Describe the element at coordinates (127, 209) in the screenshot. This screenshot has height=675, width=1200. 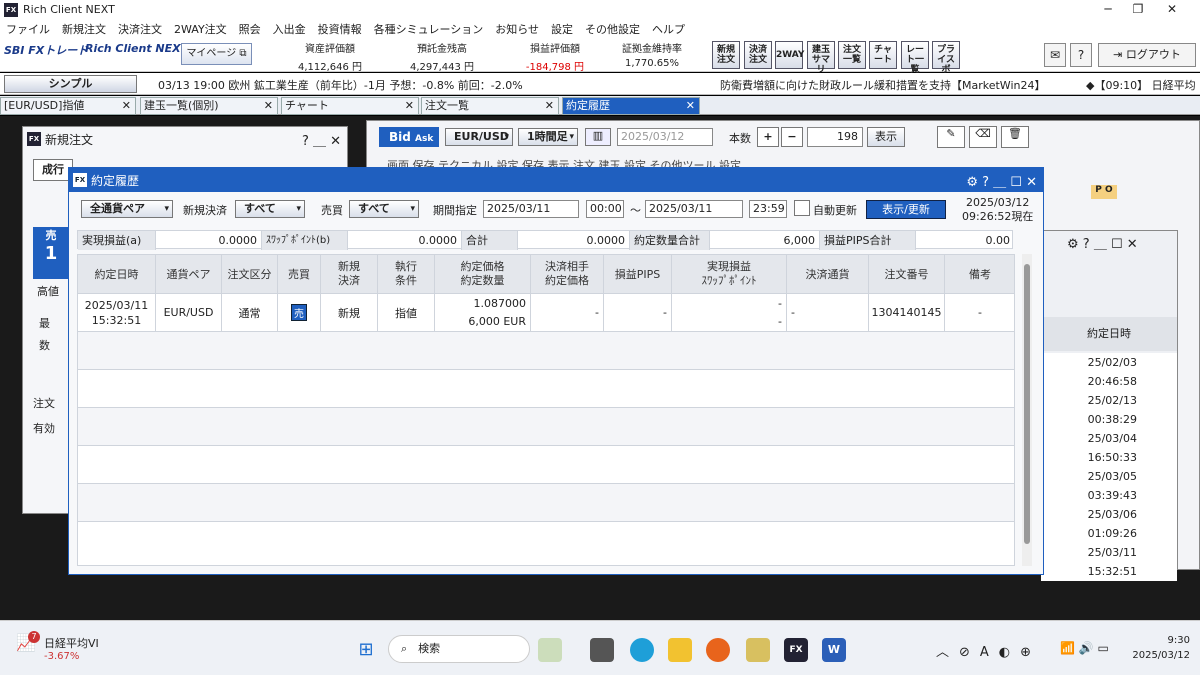
I see `pair-filter-select: 全通貨ペア` at that location.